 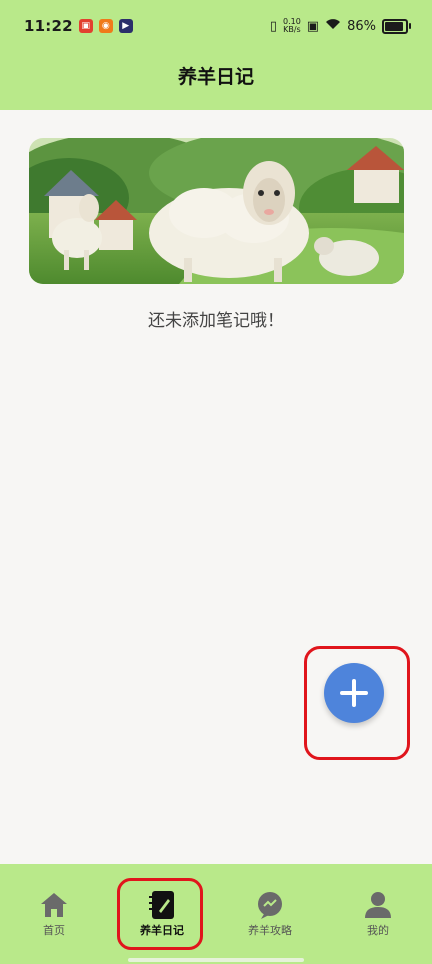 I want to click on add-note-button, so click(x=354, y=693).